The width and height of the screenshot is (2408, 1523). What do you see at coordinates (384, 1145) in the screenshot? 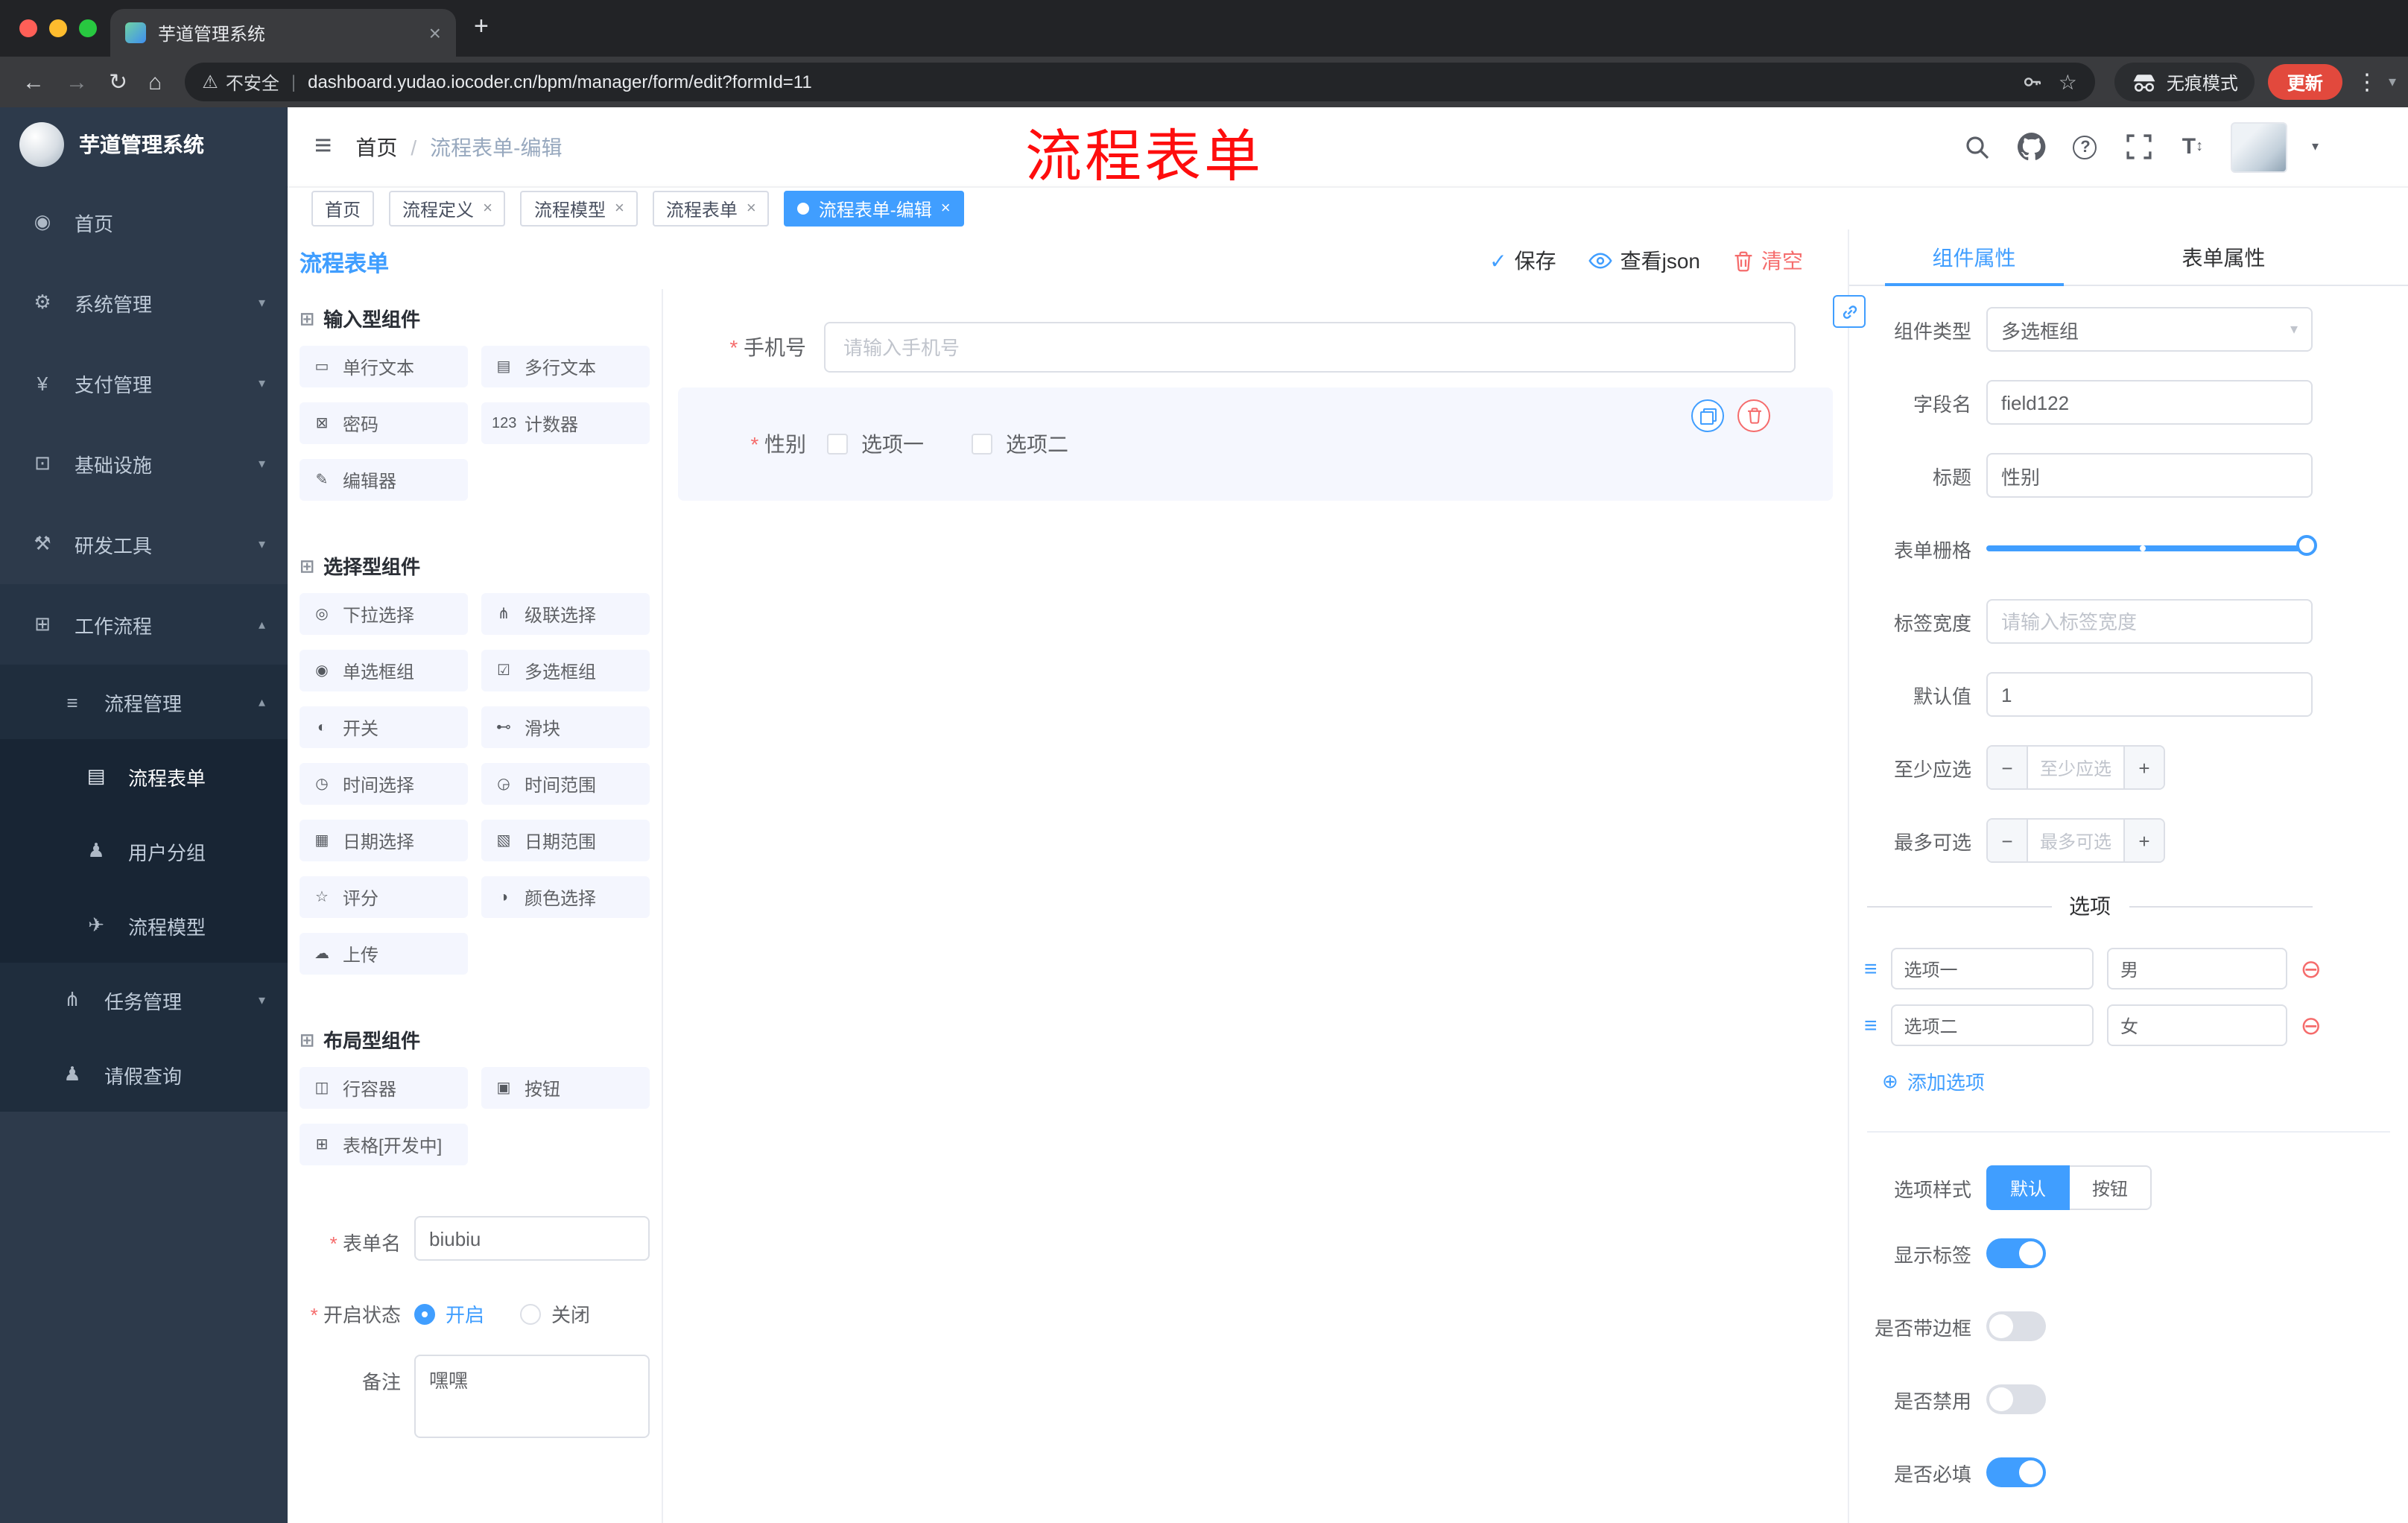
I see `palette-item-table: ⊞ 表格[开发中]` at bounding box center [384, 1145].